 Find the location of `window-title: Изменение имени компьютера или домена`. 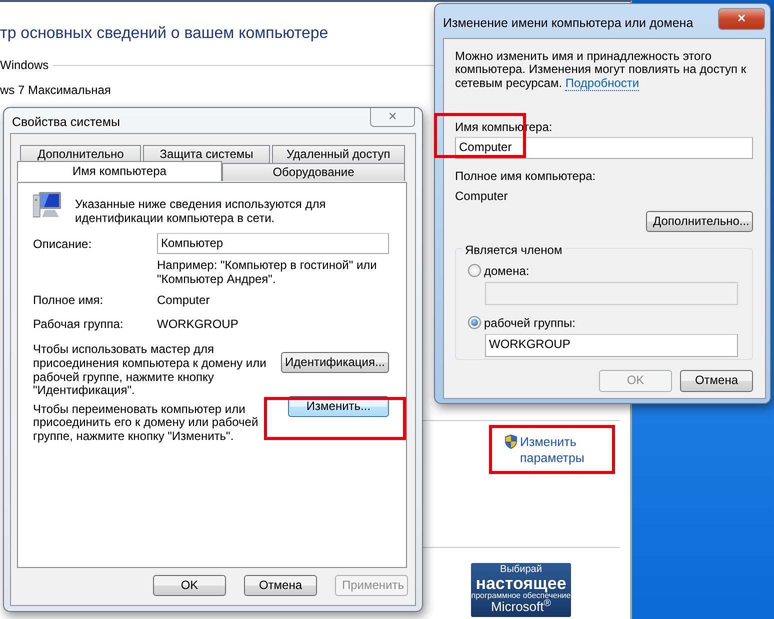

window-title: Изменение имени компьютера или домена is located at coordinates (568, 23).